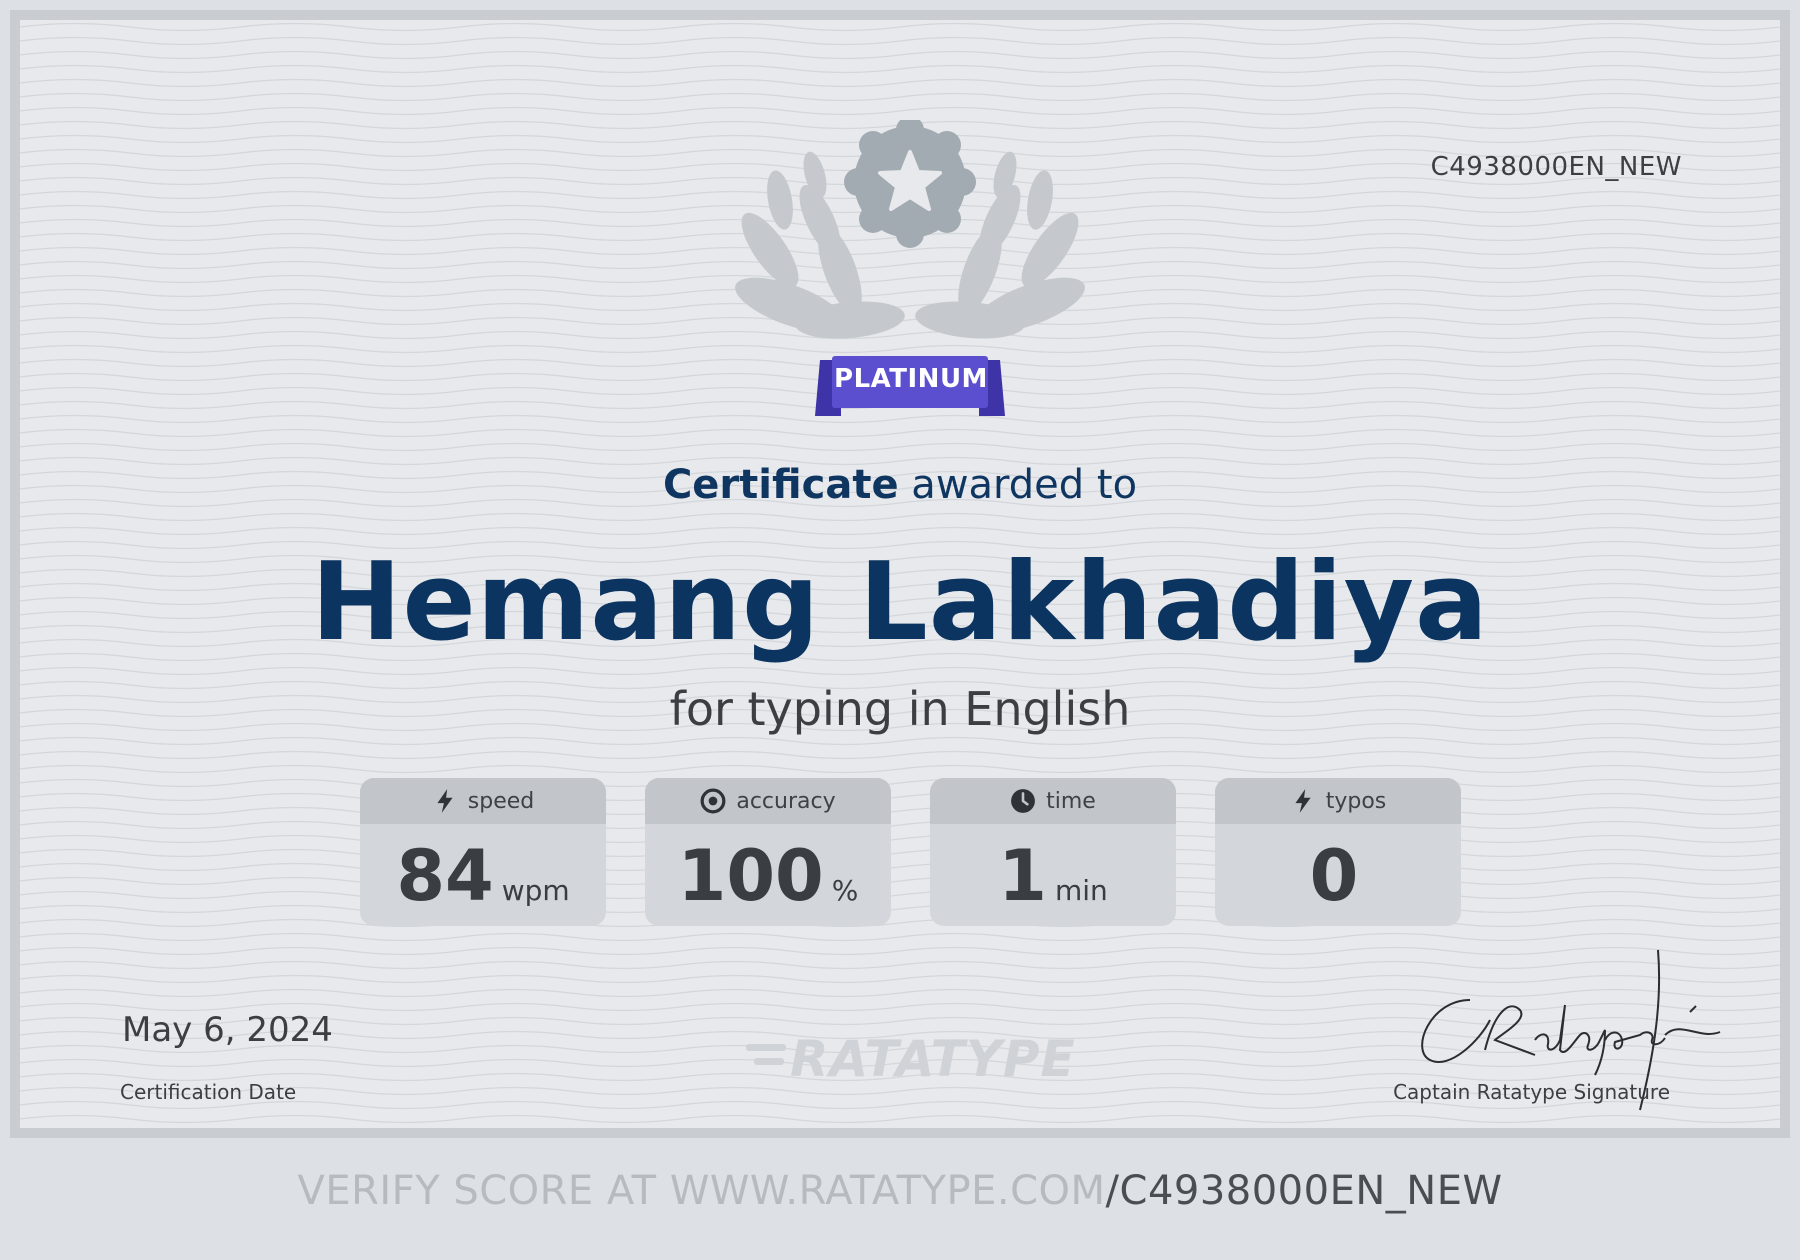  What do you see at coordinates (1531, 1092) in the screenshot?
I see `signature-label: Captain Ratatype Signature` at bounding box center [1531, 1092].